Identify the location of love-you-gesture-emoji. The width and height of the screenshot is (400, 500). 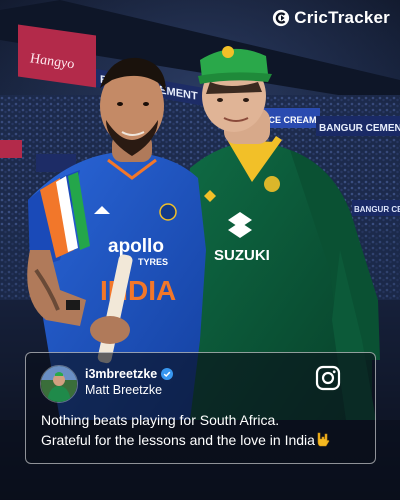
(323, 439).